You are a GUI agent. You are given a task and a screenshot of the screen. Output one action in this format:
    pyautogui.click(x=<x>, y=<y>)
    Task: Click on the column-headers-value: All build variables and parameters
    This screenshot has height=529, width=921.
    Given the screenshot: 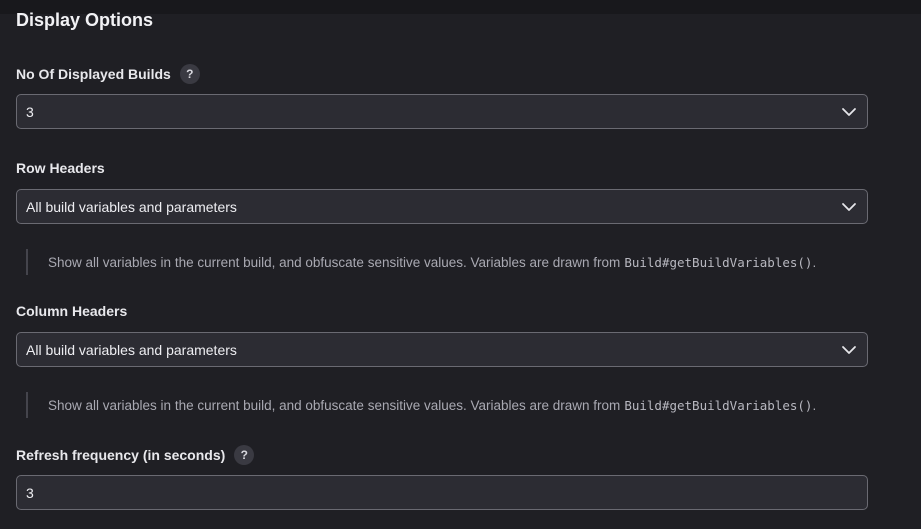 What is the action you would take?
    pyautogui.click(x=131, y=349)
    